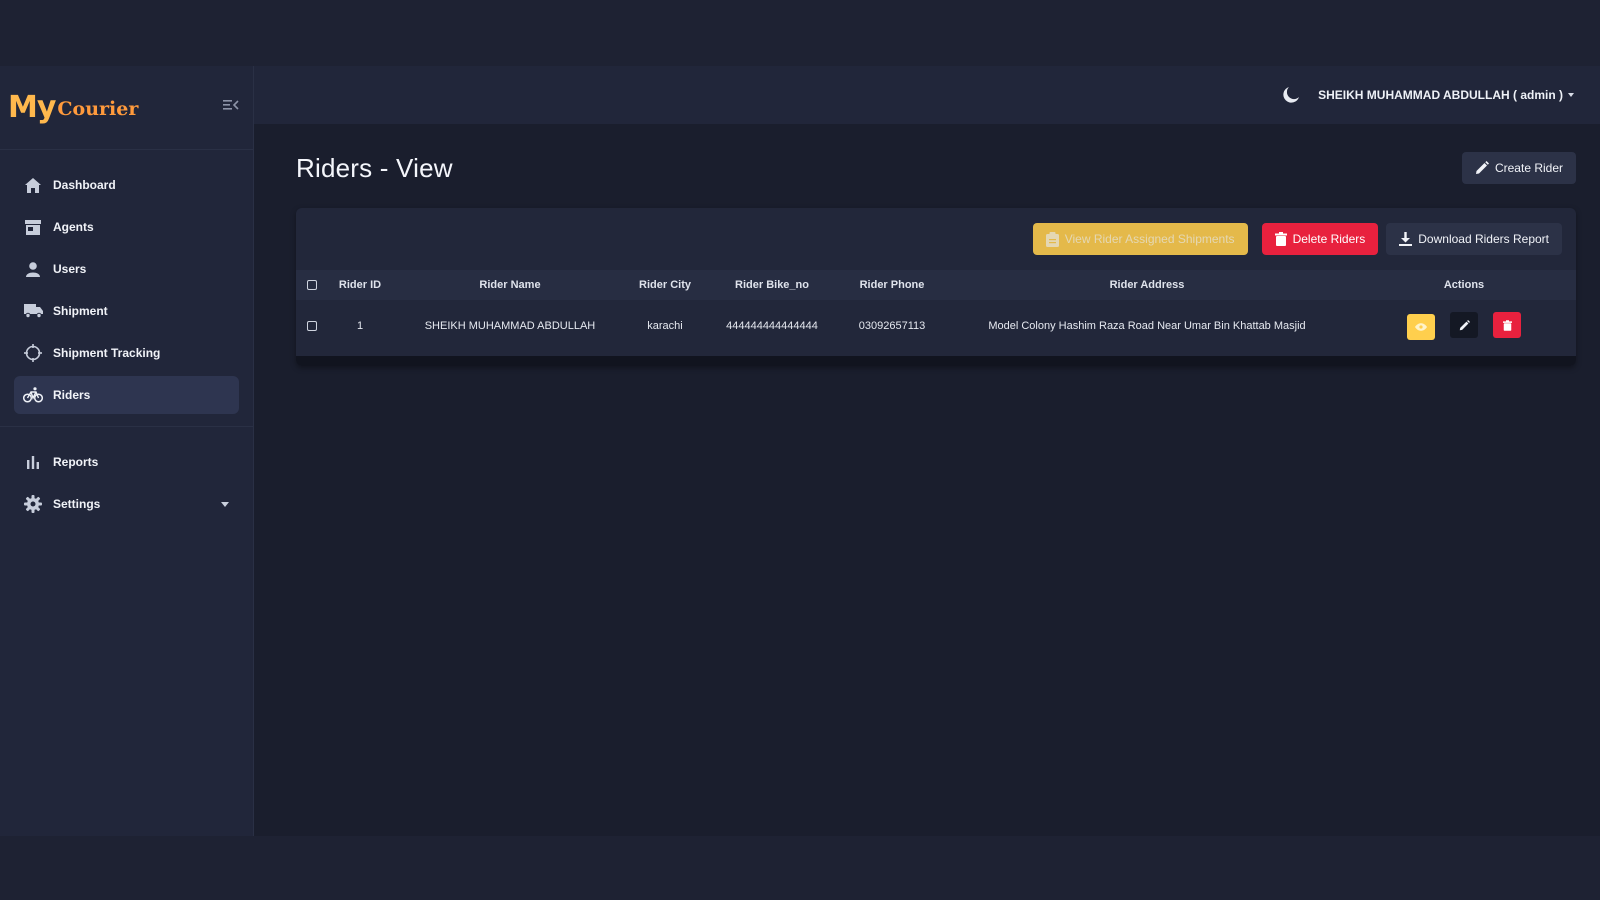 Image resolution: width=1600 pixels, height=900 pixels. I want to click on edit-rider-button, so click(1464, 325).